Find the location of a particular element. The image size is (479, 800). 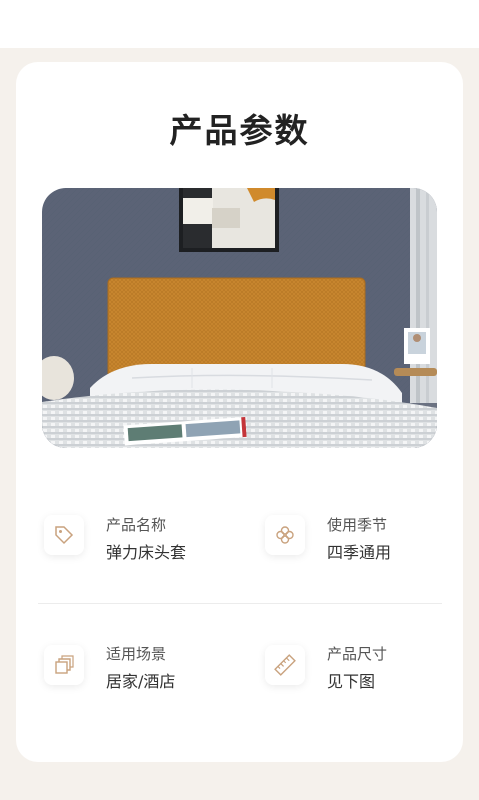

spec-label-season: 使用季节 is located at coordinates (357, 525).